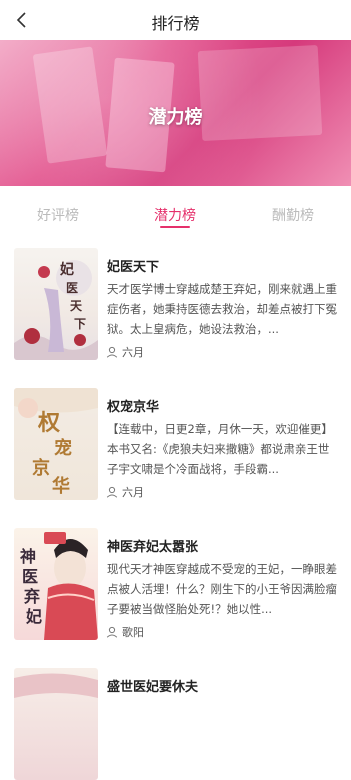  What do you see at coordinates (175, 215) in the screenshot?
I see `tab-potential: 潜力榜` at bounding box center [175, 215].